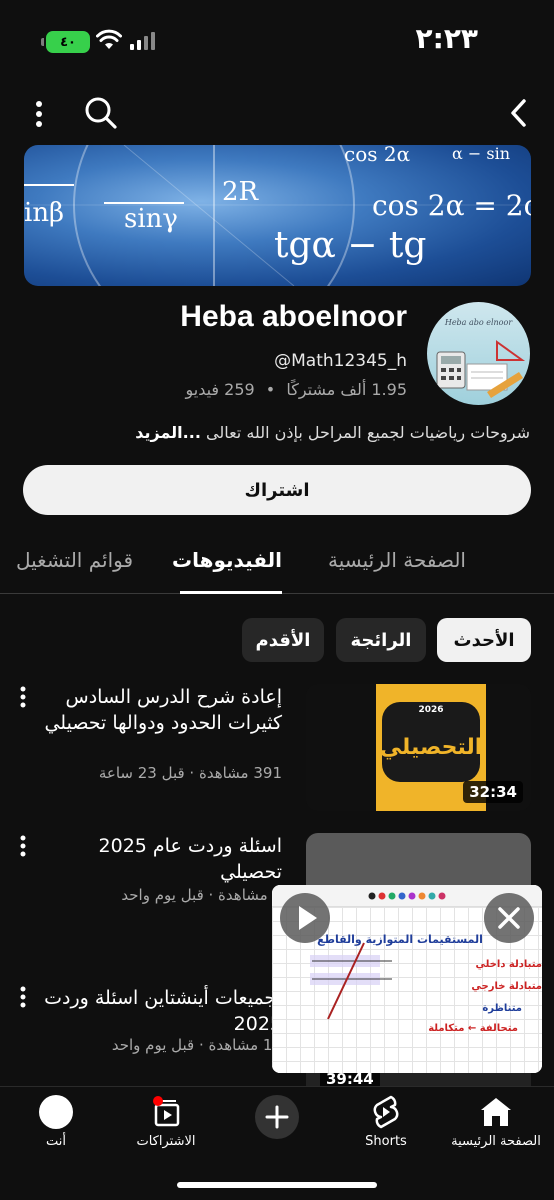 This screenshot has height=1200, width=554. What do you see at coordinates (397, 560) in the screenshot?
I see `tab-home: الصفحة الرئيسية` at bounding box center [397, 560].